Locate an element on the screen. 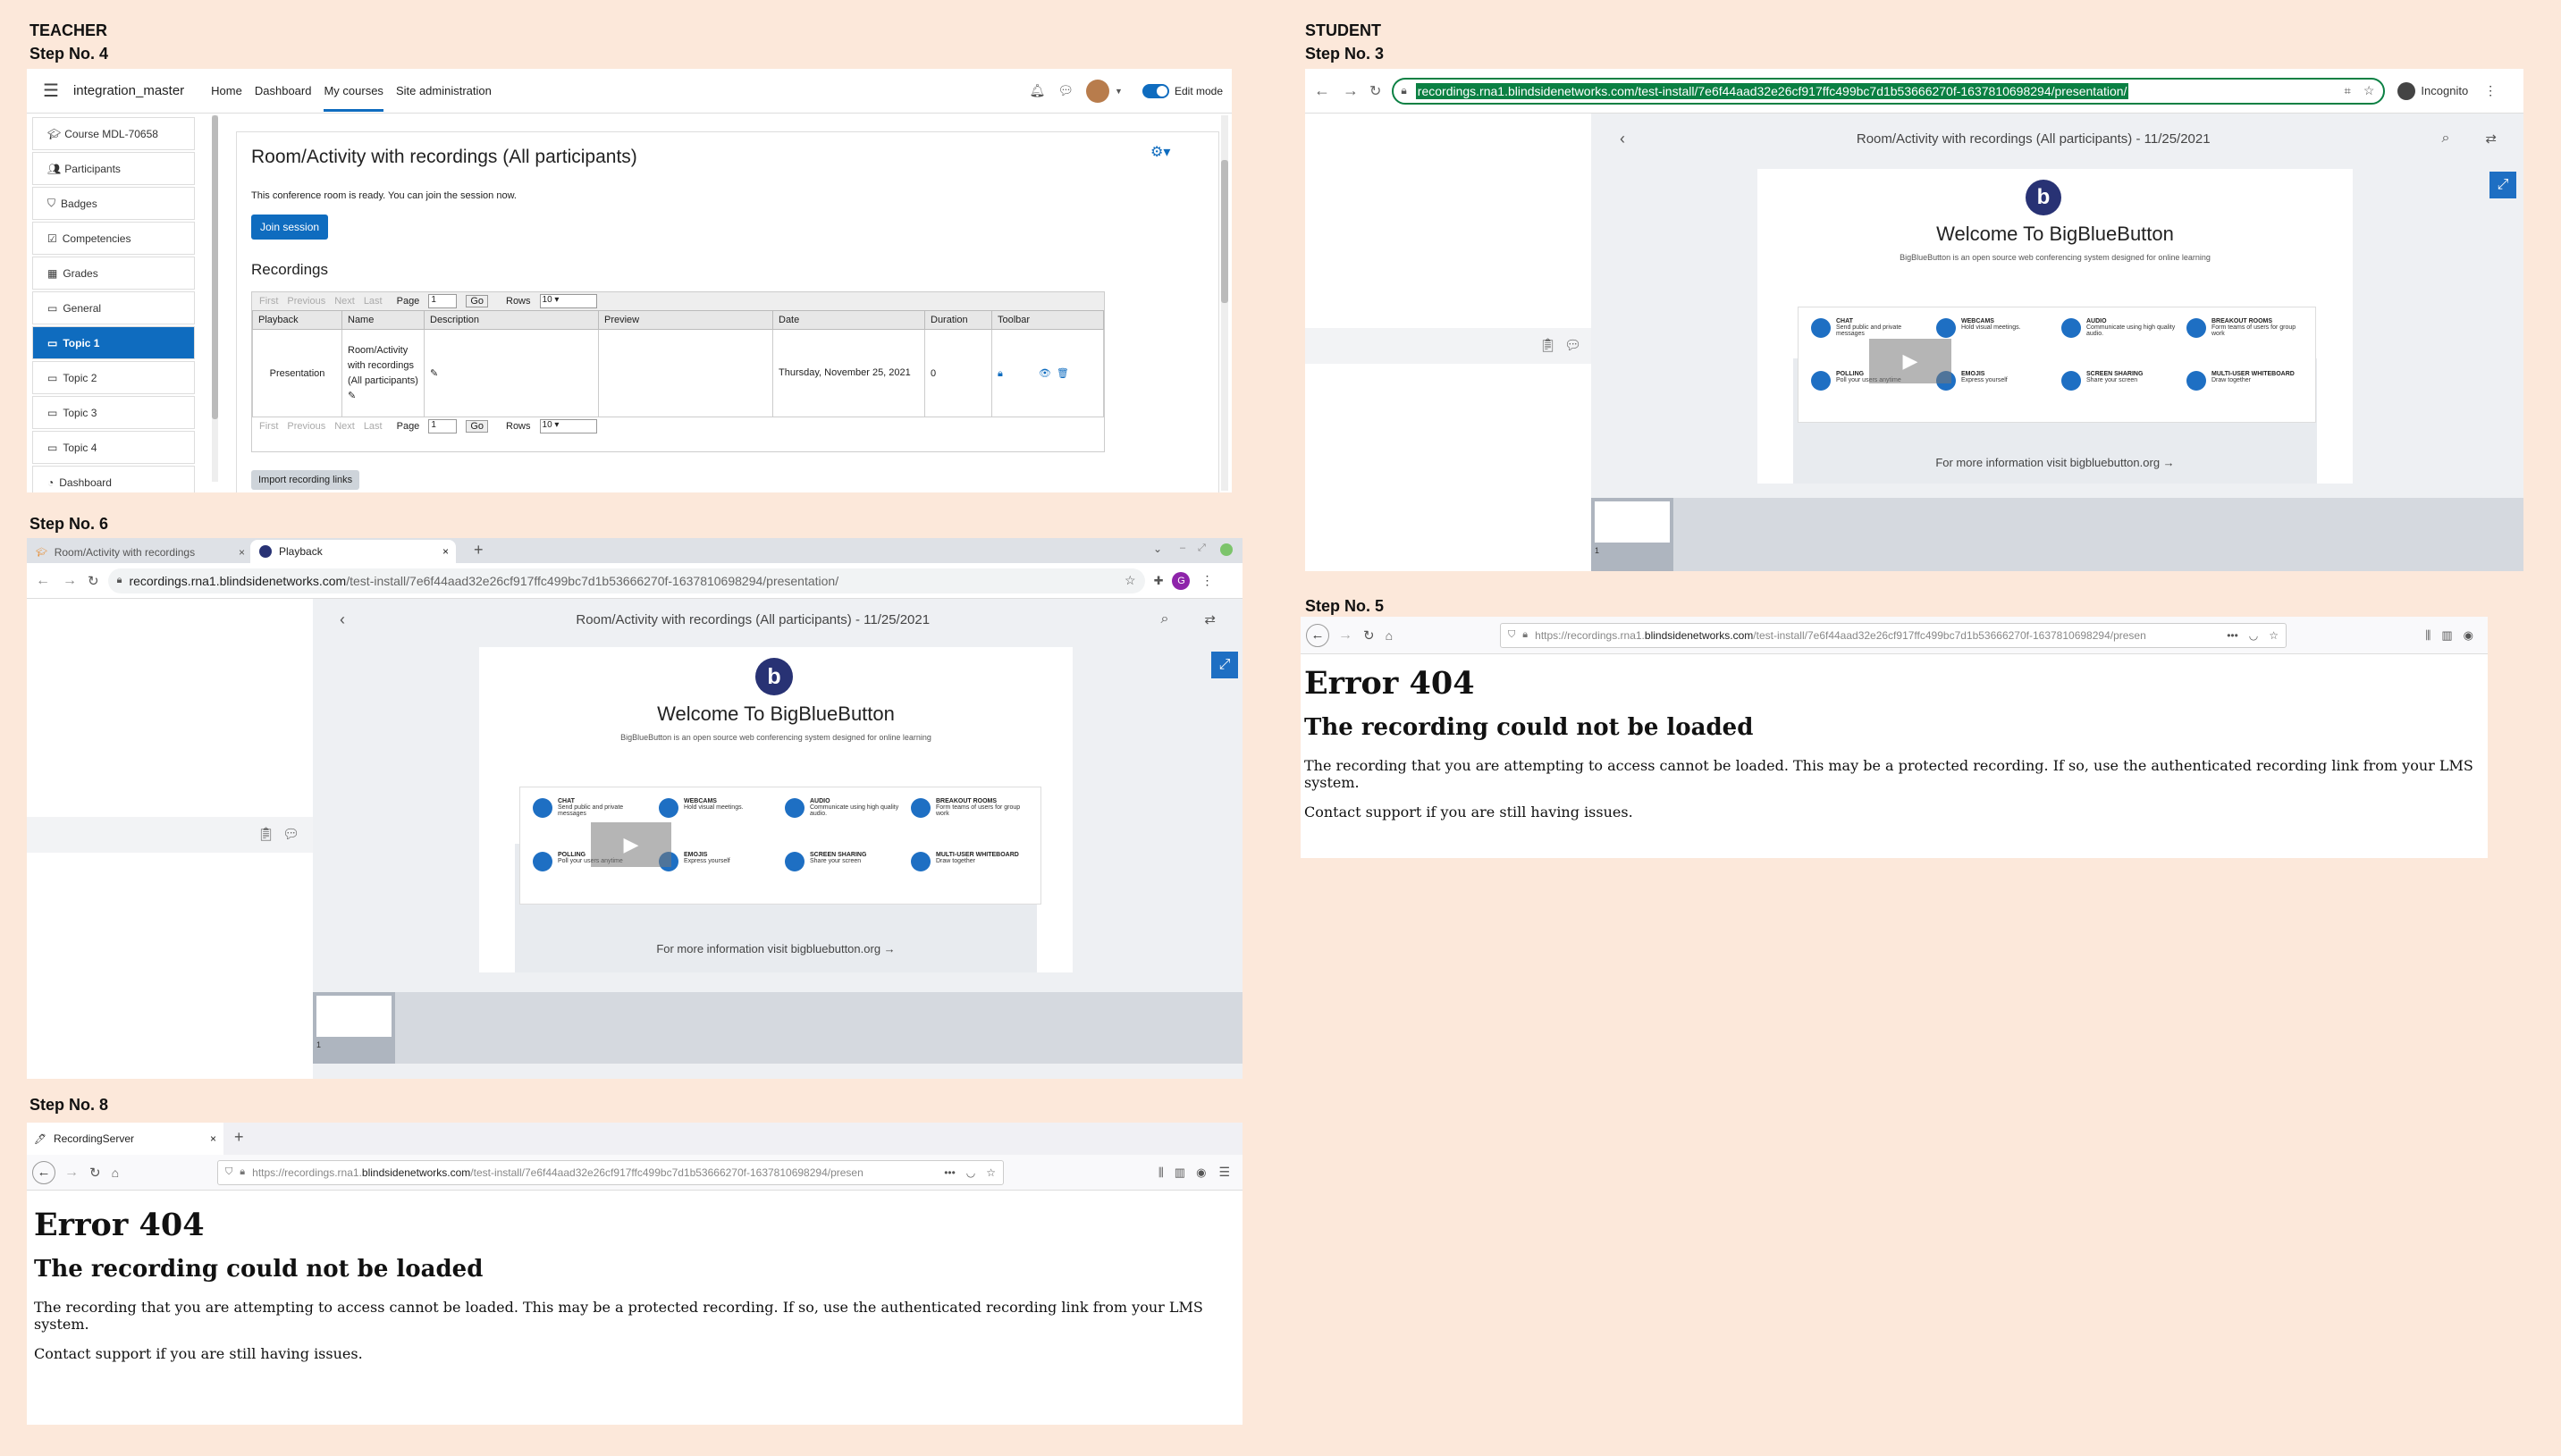 This screenshot has height=1456, width=2561. page-input: 1 is located at coordinates (443, 426).